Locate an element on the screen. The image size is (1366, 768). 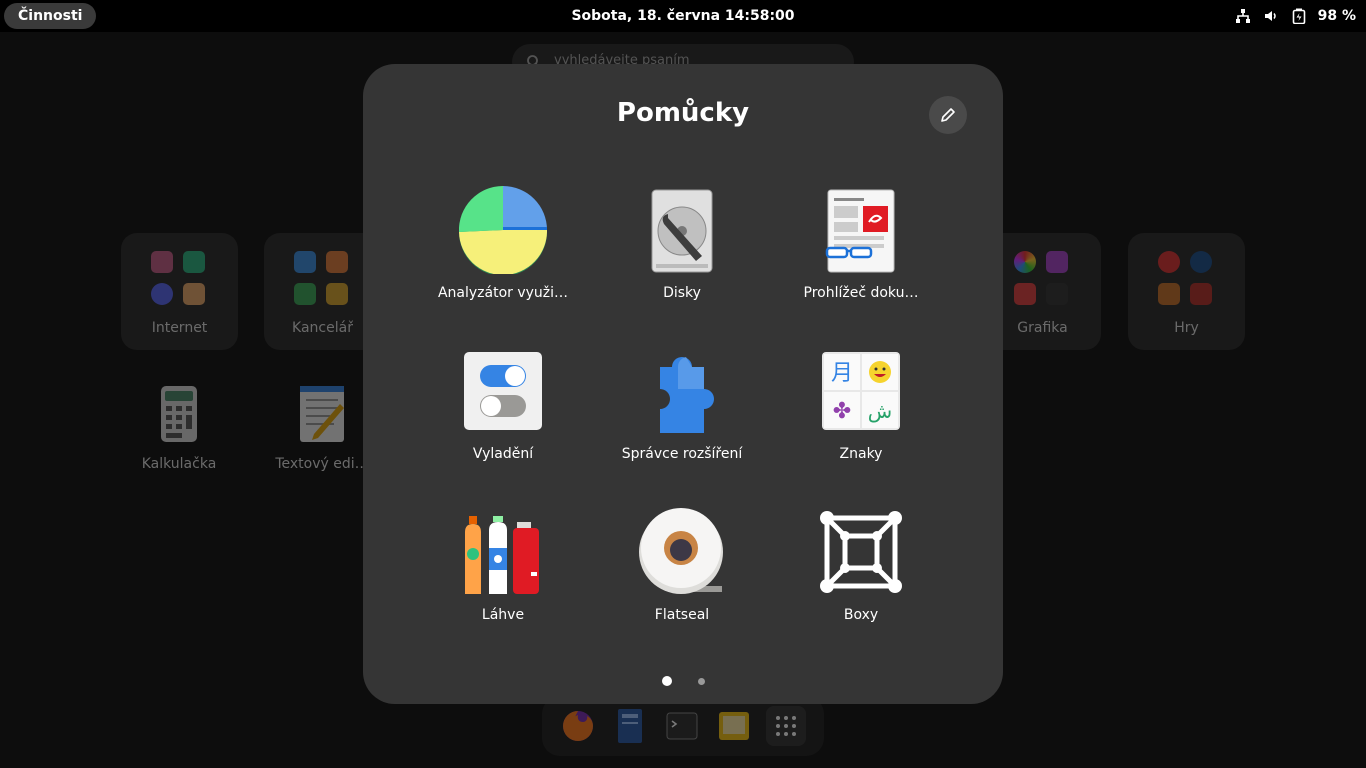
app-flatseal: Flatseal is located at coordinates (682, 578).